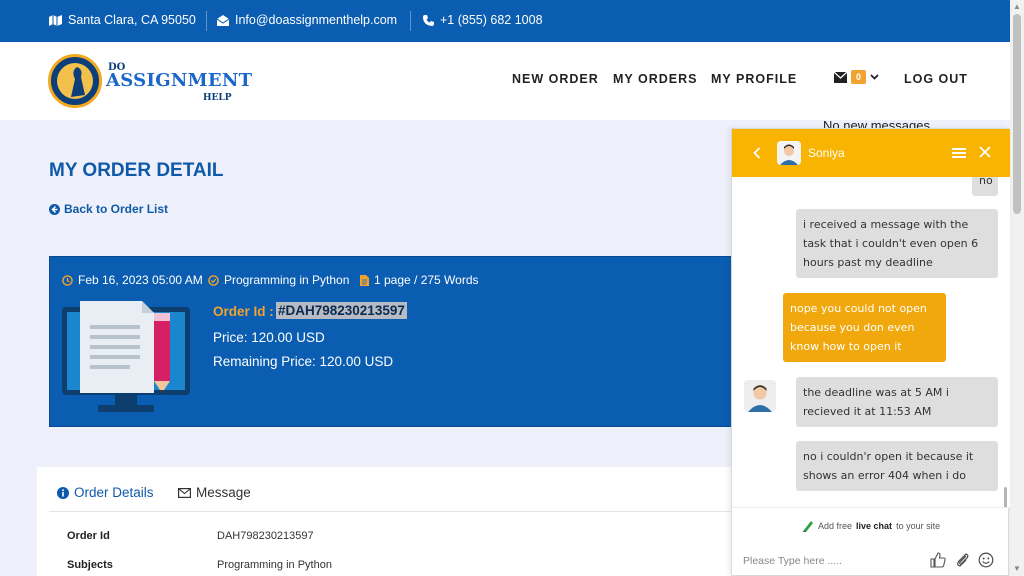 The height and width of the screenshot is (576, 1024). I want to click on page-scrollbar: ▲ ▼, so click(1017, 288).